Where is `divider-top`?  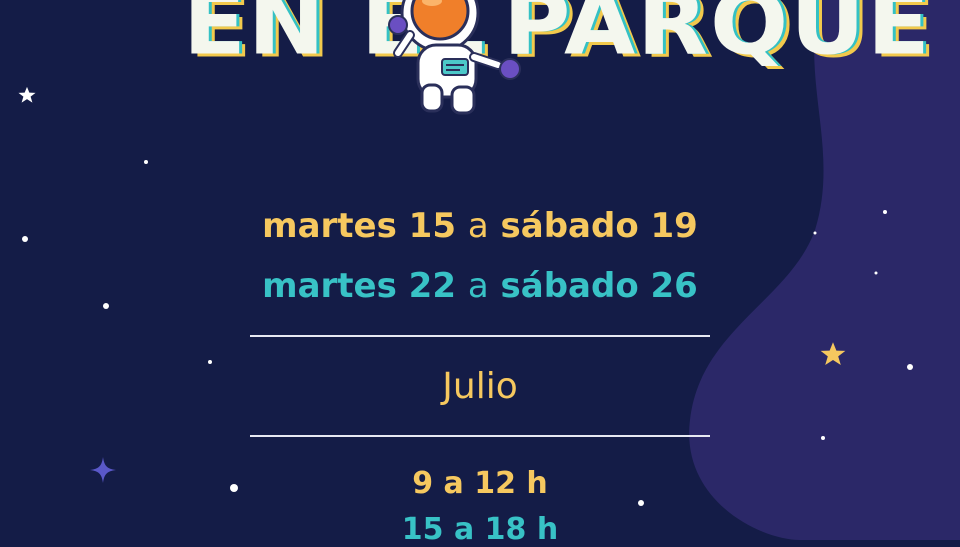 divider-top is located at coordinates (480, 336).